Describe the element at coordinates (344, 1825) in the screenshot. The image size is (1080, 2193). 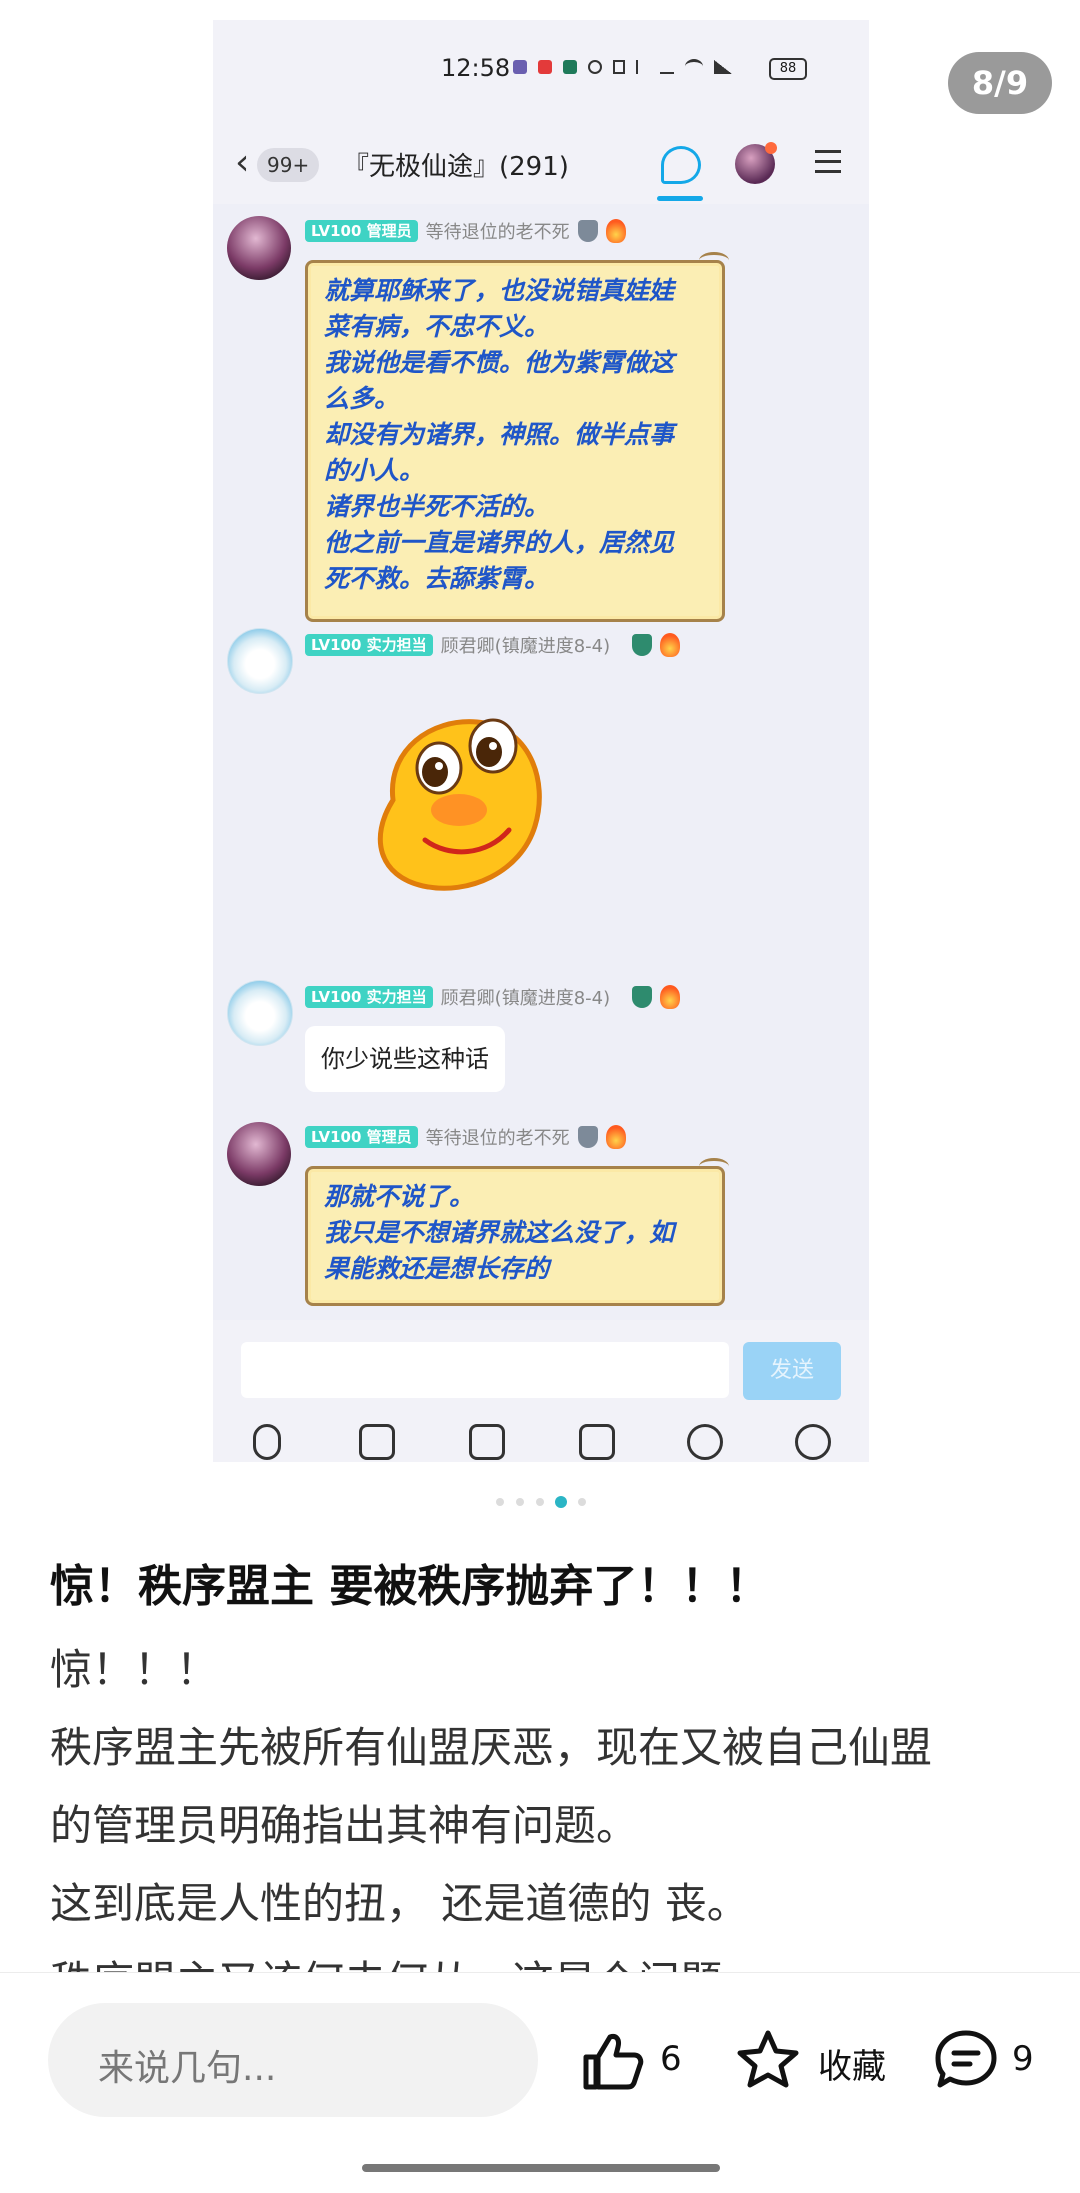
I see `post-line: 的管理员明确指出其神有问题。` at that location.